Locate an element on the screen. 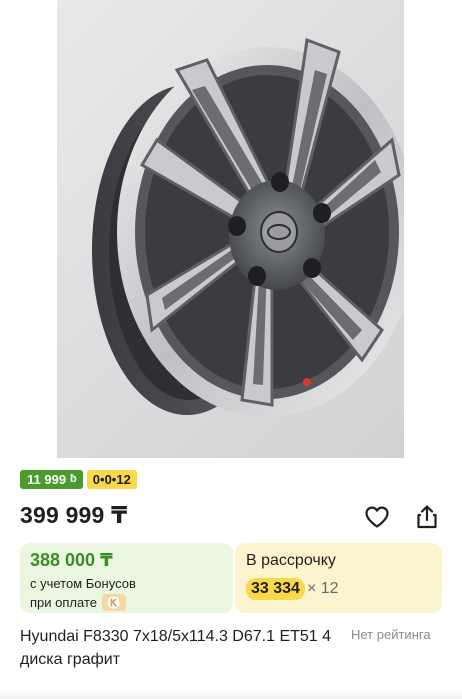 The height and width of the screenshot is (699, 462). share-button is located at coordinates (427, 517).